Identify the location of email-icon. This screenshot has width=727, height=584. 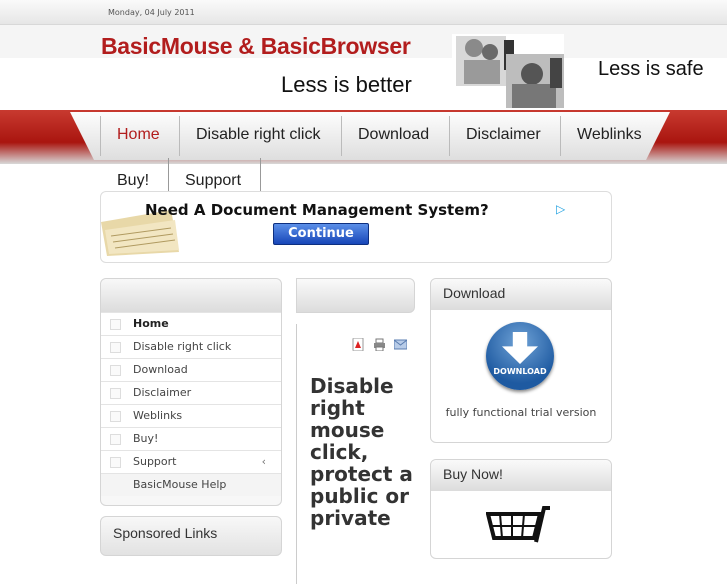
(401, 344).